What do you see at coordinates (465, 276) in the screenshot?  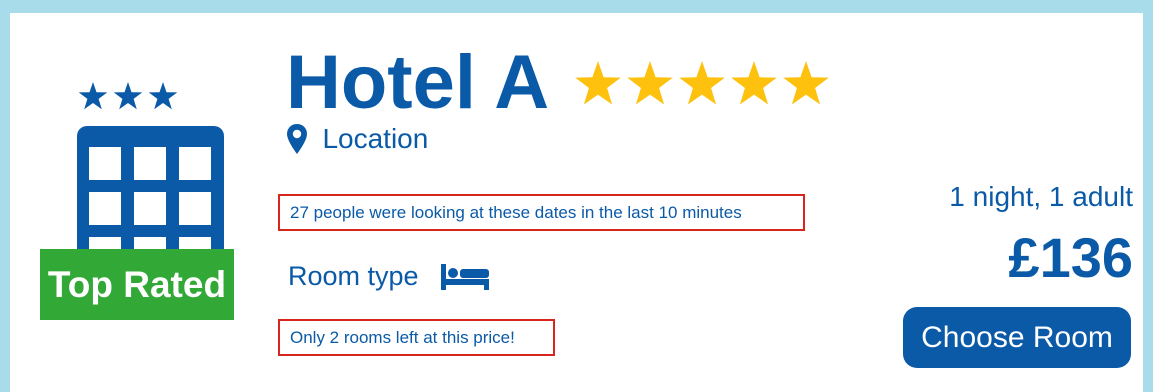 I see `bed-icon` at bounding box center [465, 276].